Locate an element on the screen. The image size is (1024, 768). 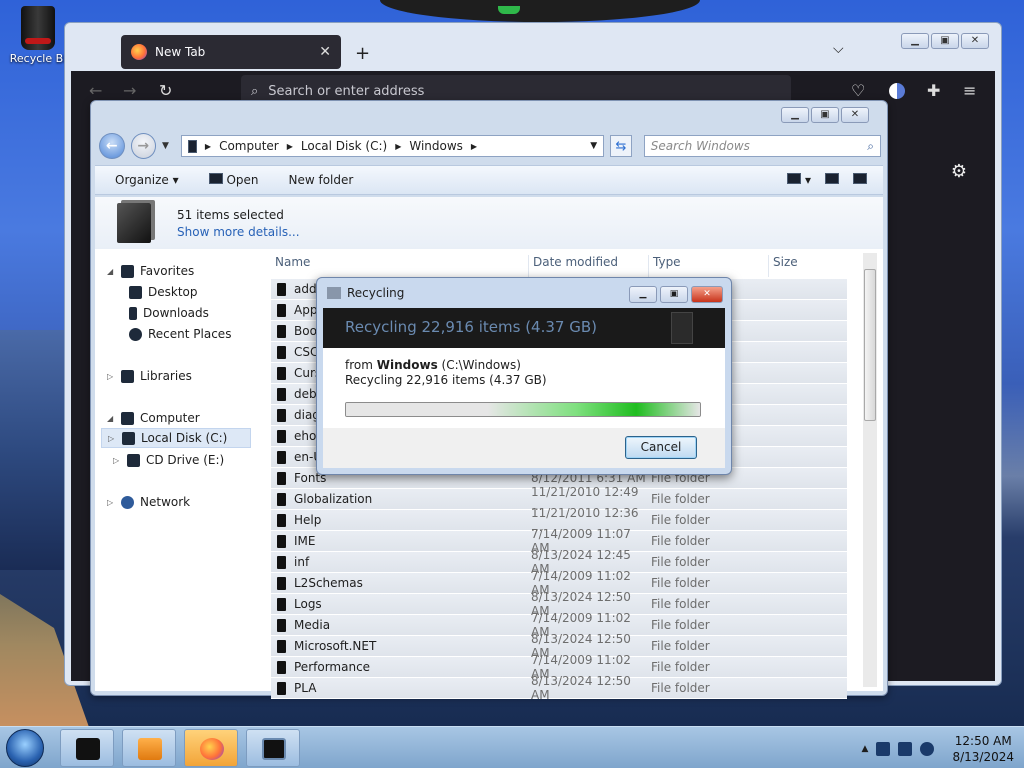
network-tray-icon is located at coordinates (905, 749).